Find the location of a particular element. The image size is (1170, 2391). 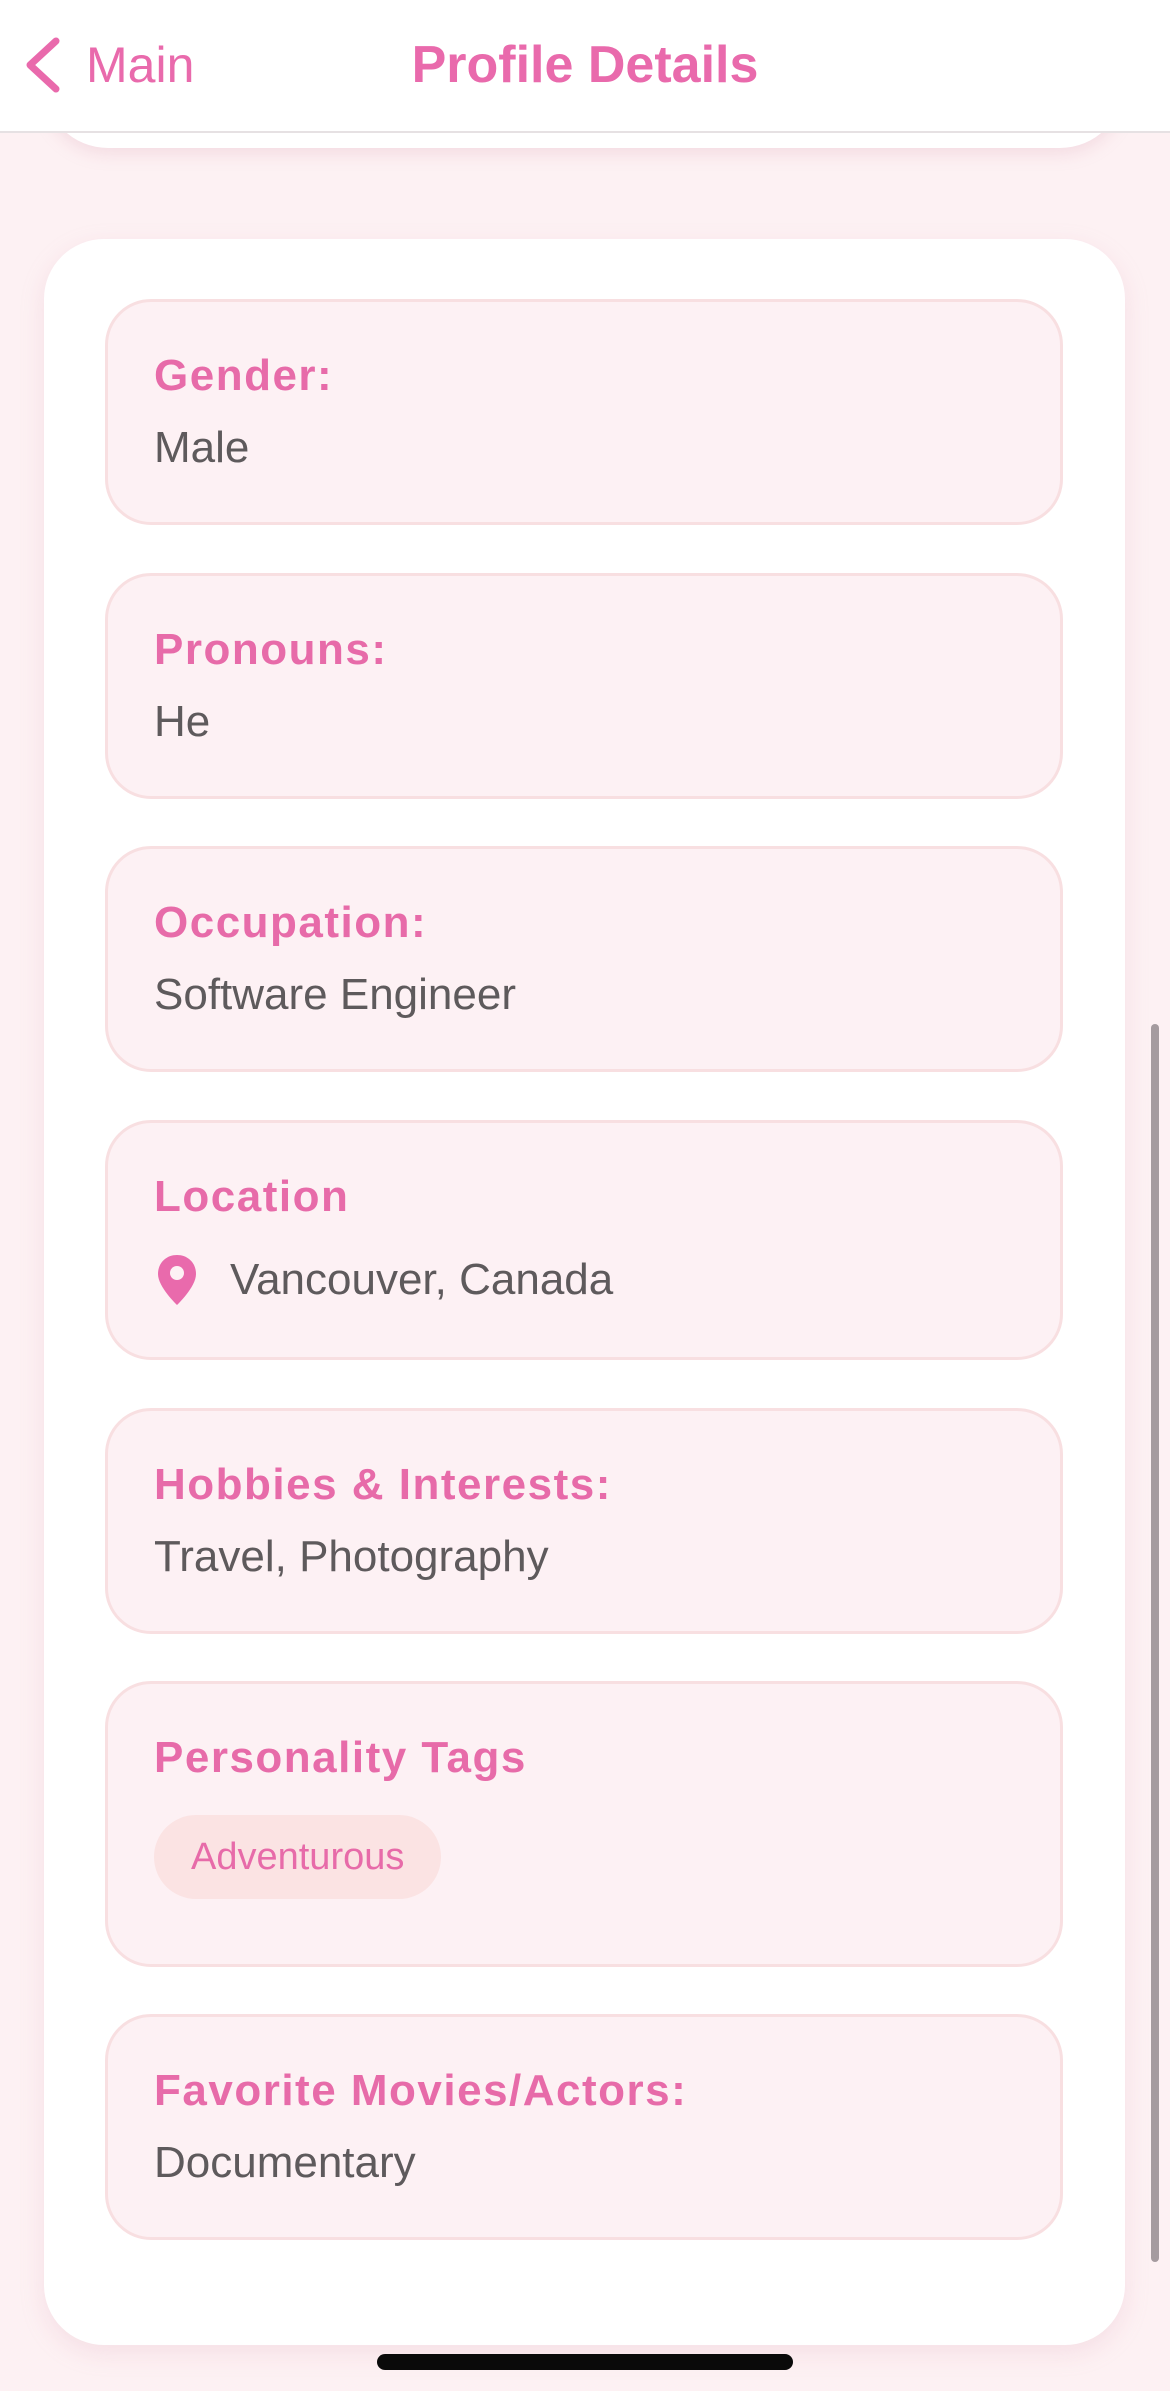

gender-field: Gender: Male is located at coordinates (584, 412).